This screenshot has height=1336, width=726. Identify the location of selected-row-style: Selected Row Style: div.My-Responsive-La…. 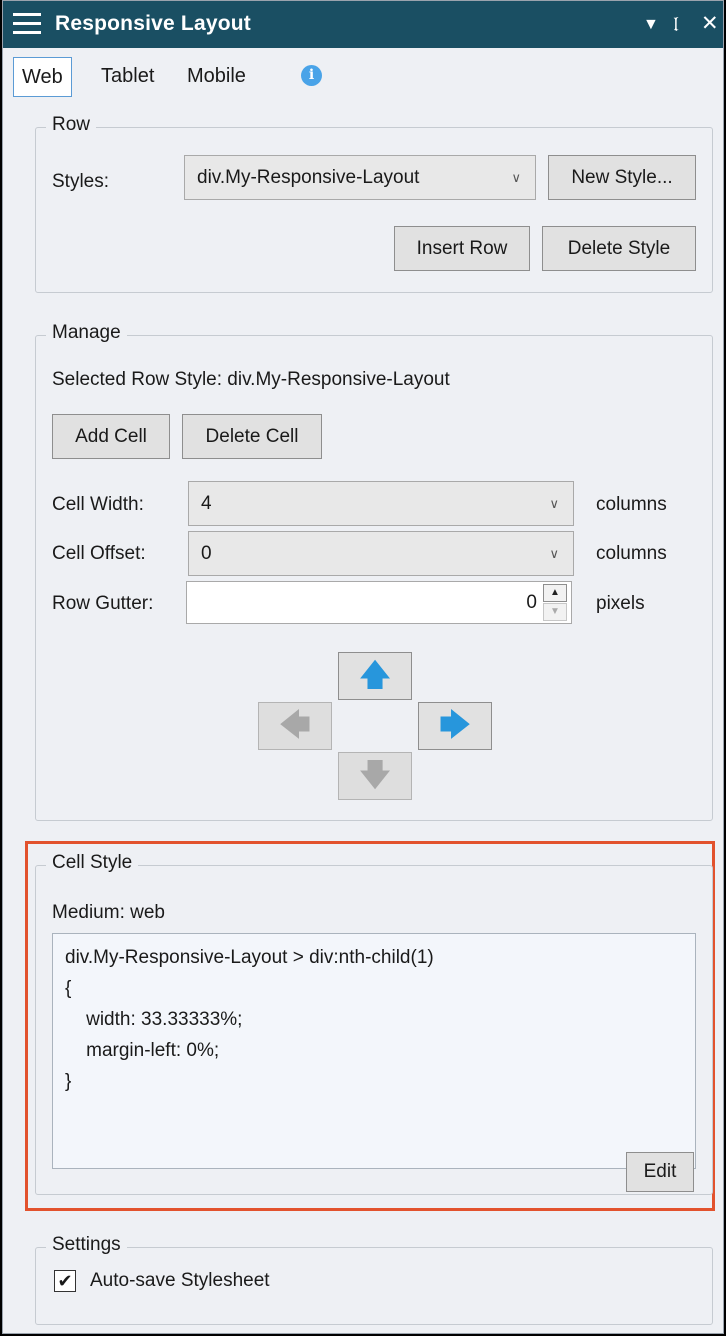
(251, 379).